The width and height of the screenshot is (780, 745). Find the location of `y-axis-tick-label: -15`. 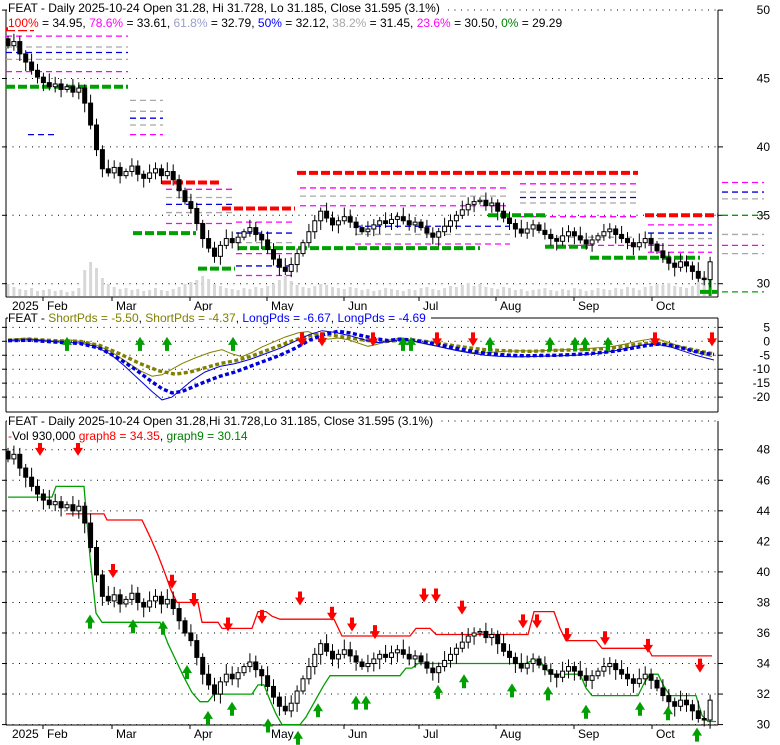

y-axis-tick-label: -15 is located at coordinates (762, 383).